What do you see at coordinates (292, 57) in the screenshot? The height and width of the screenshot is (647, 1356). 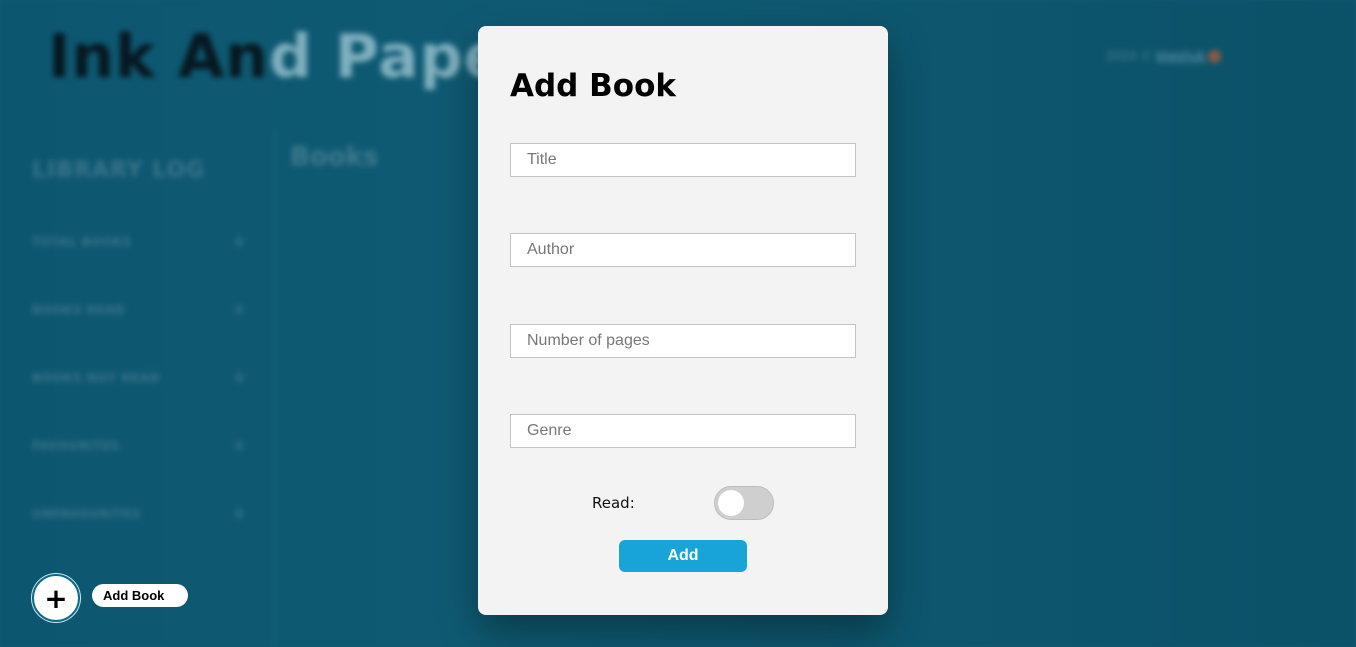 I see `app-title: Ink And Paper` at bounding box center [292, 57].